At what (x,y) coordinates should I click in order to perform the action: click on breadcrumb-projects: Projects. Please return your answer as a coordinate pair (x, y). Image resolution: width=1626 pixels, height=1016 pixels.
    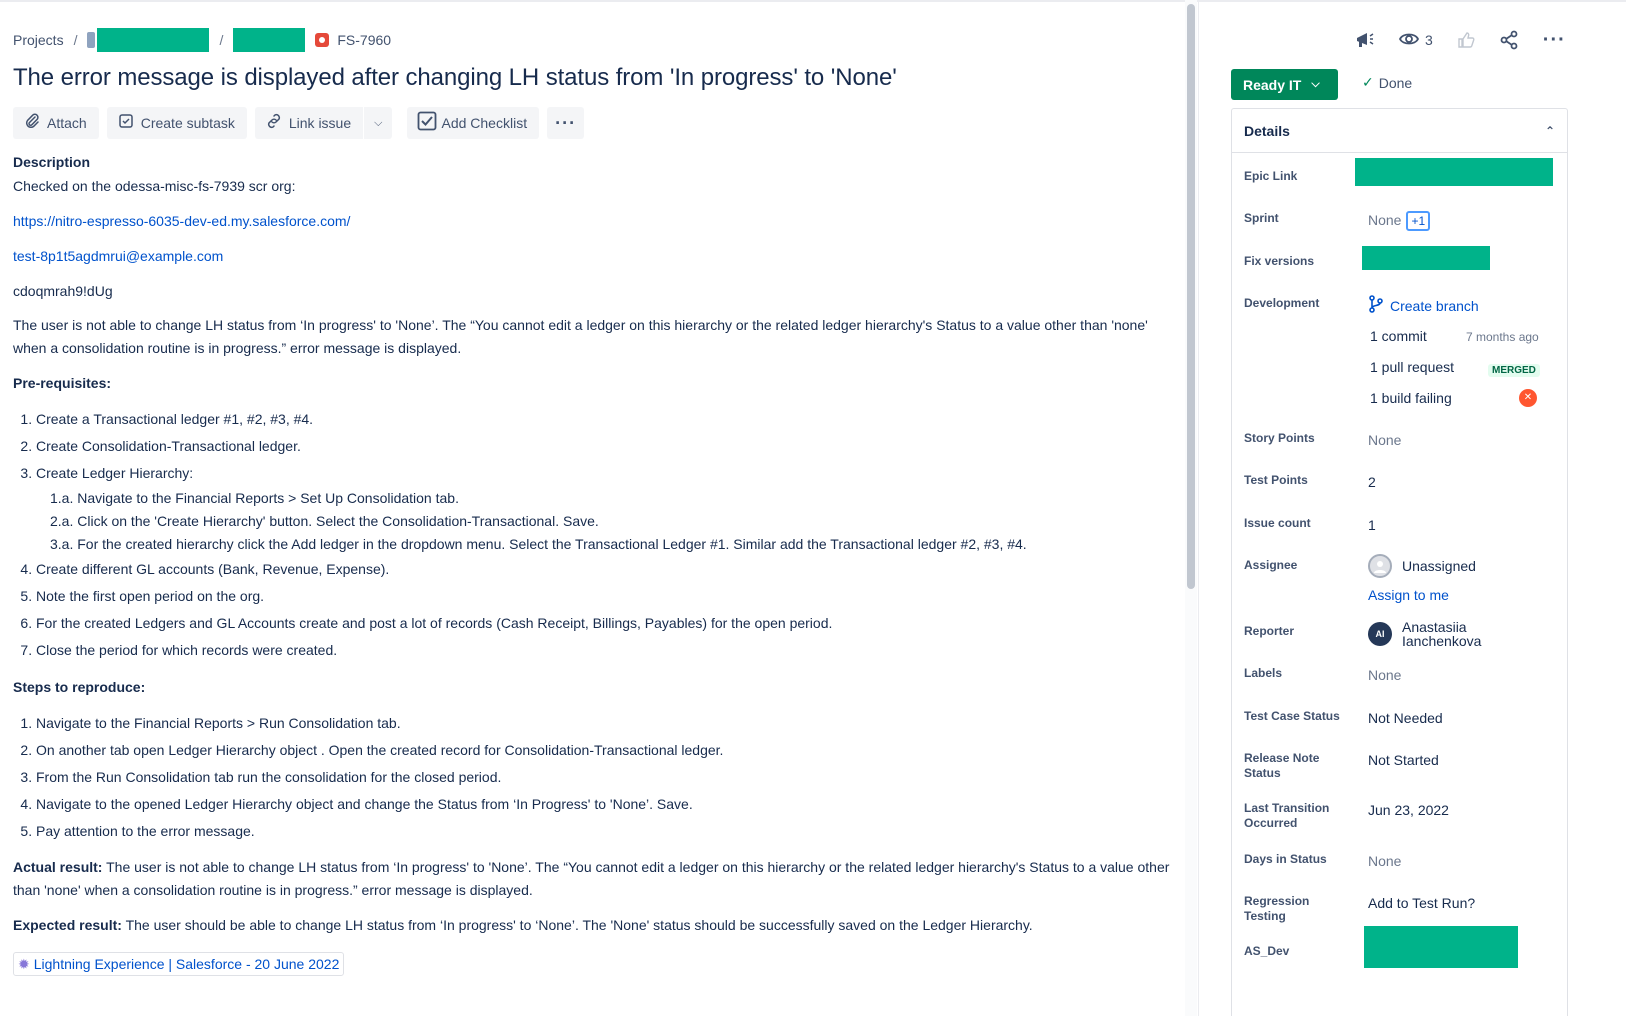
    Looking at the image, I should click on (38, 40).